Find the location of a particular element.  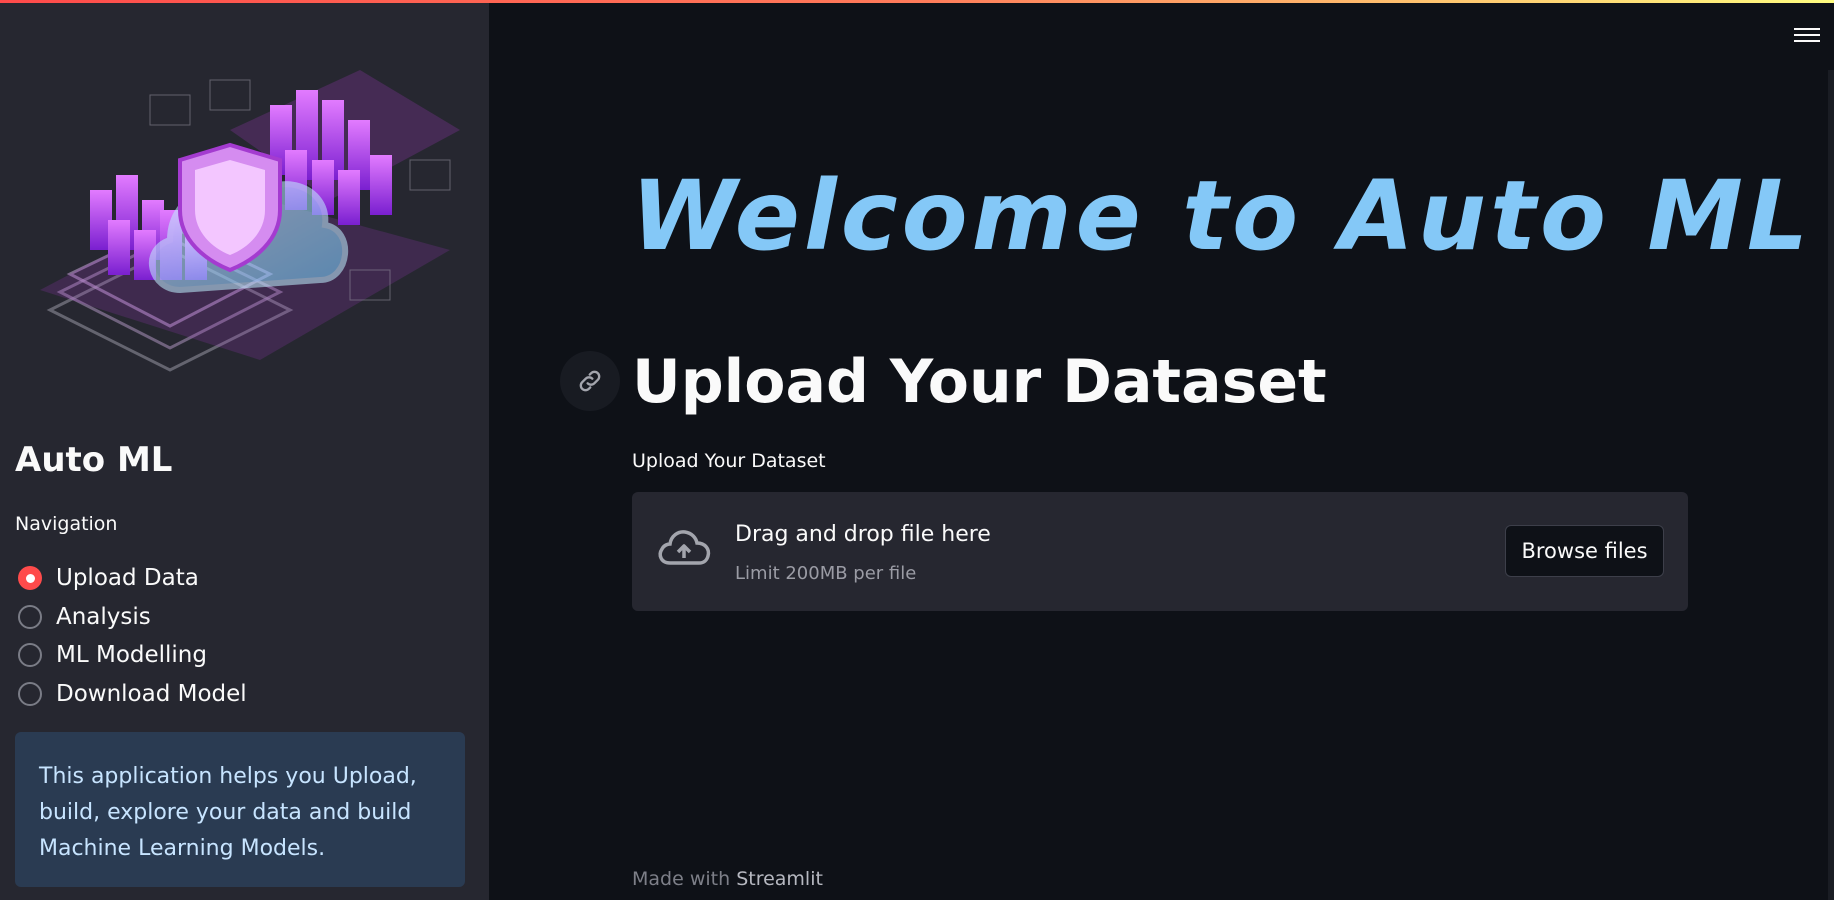

dropzone-title: Drag and drop file here is located at coordinates (863, 534).